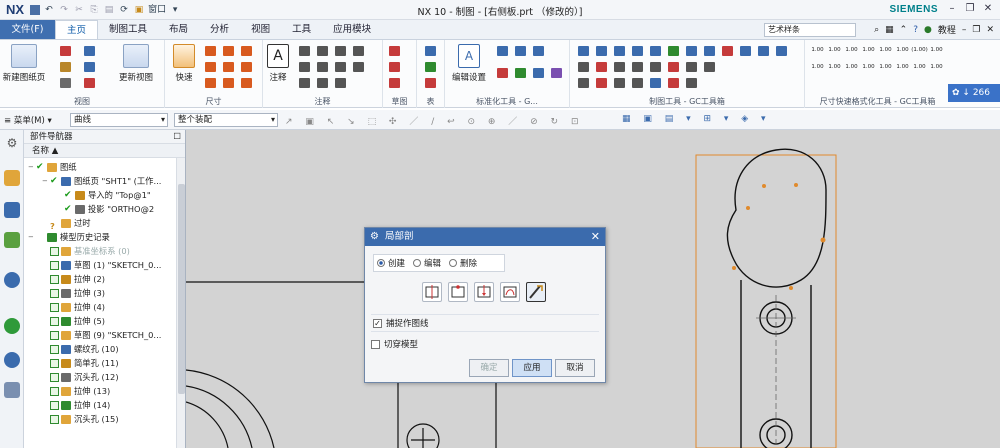 This screenshot has height=448, width=1000. What do you see at coordinates (377, 323) in the screenshot?
I see `snap-construction-line-checkbox: ✓` at bounding box center [377, 323].